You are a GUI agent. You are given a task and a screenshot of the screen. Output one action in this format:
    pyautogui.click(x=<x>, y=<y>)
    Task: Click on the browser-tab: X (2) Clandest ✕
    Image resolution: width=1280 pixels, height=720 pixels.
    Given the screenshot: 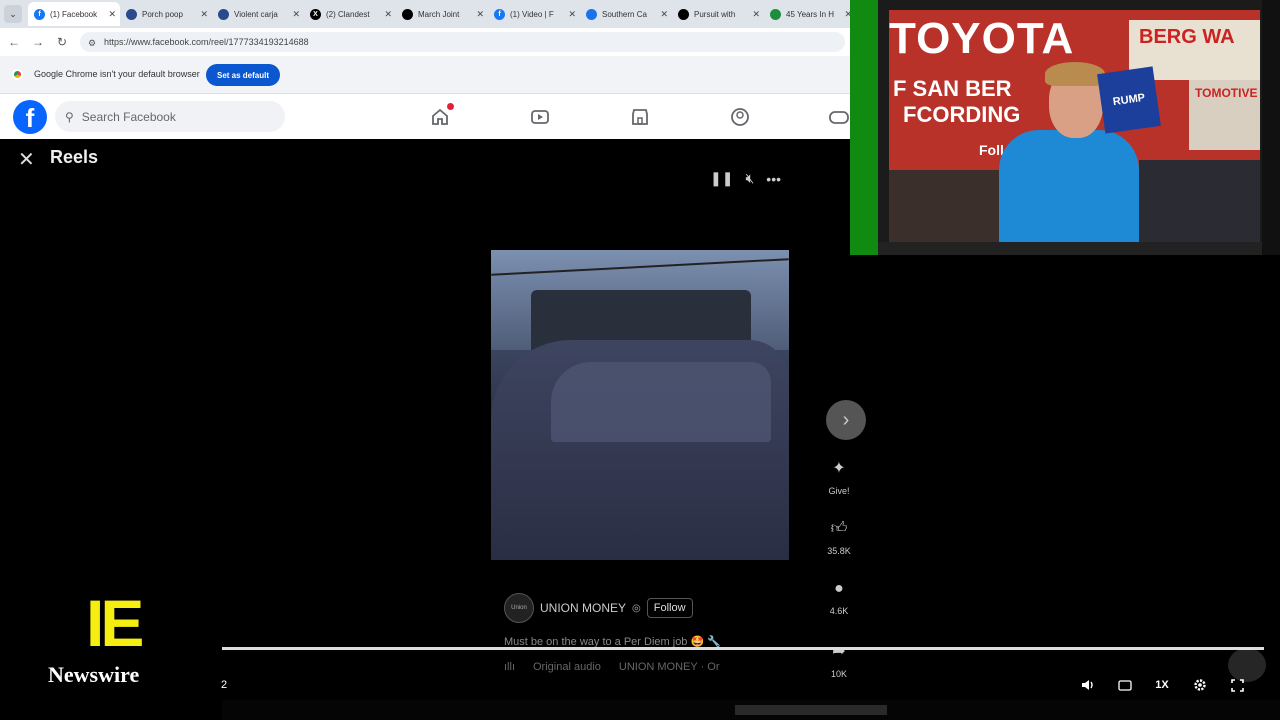 What is the action you would take?
    pyautogui.click(x=350, y=14)
    